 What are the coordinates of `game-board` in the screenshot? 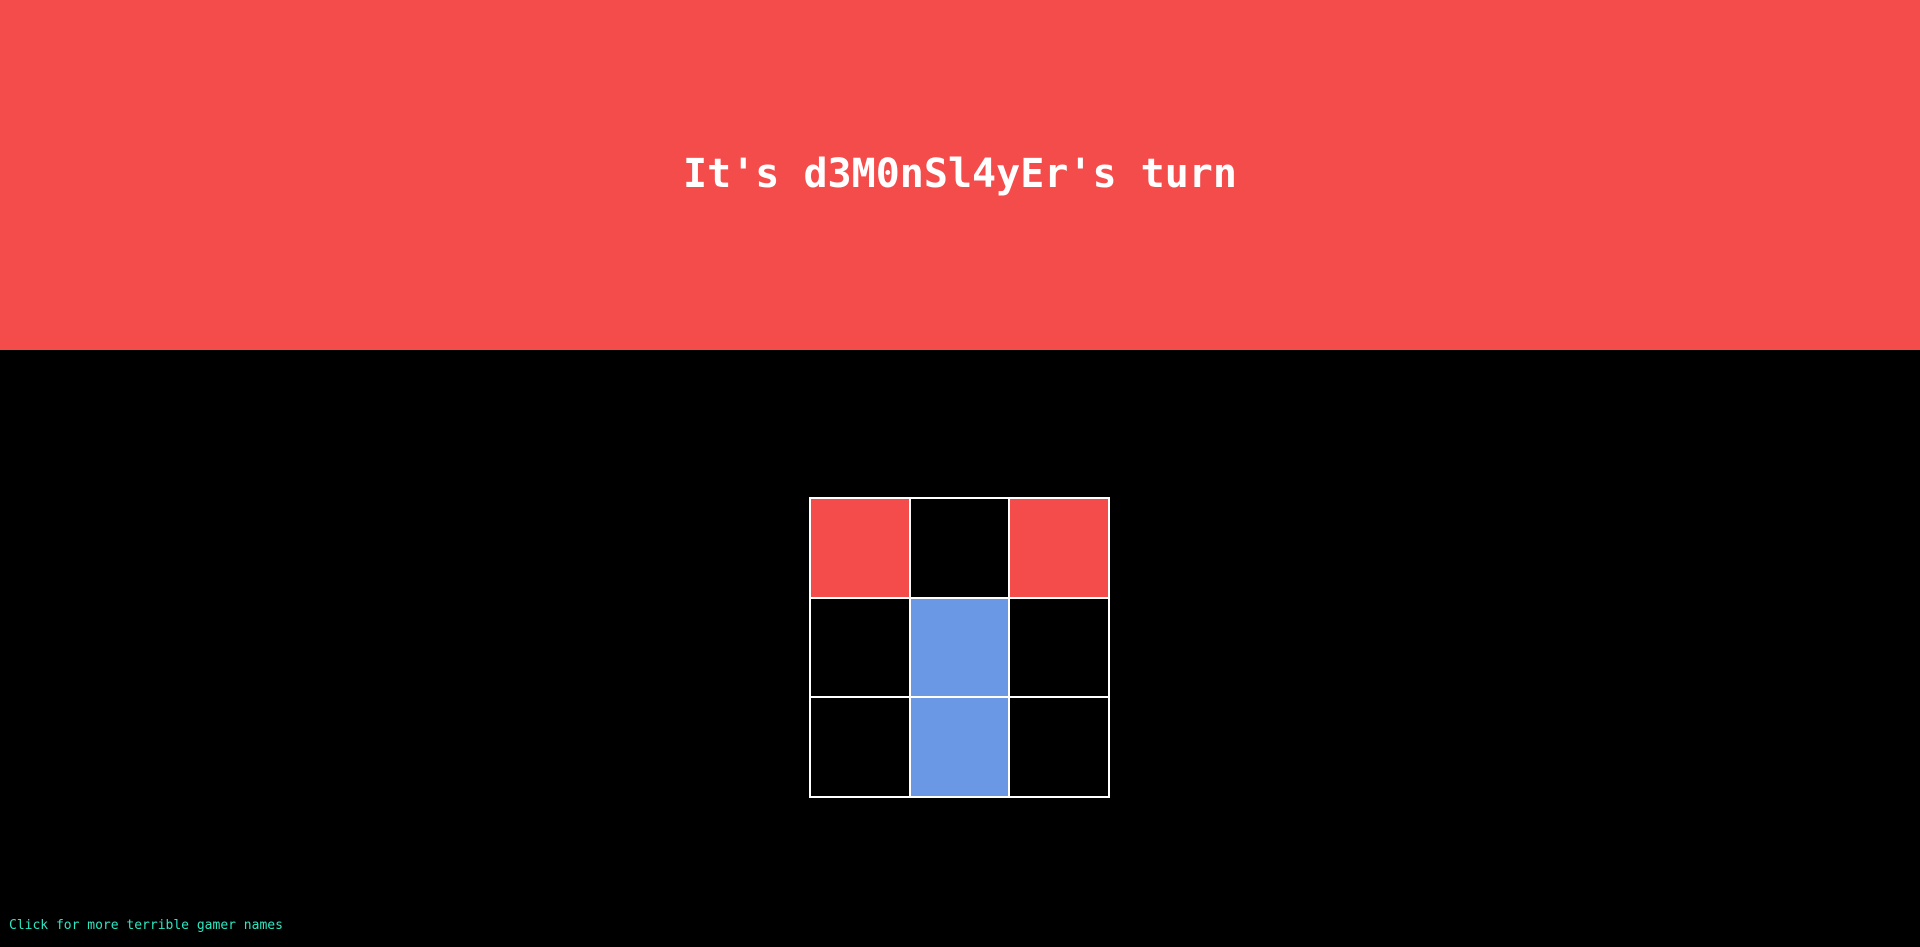 It's located at (959, 647).